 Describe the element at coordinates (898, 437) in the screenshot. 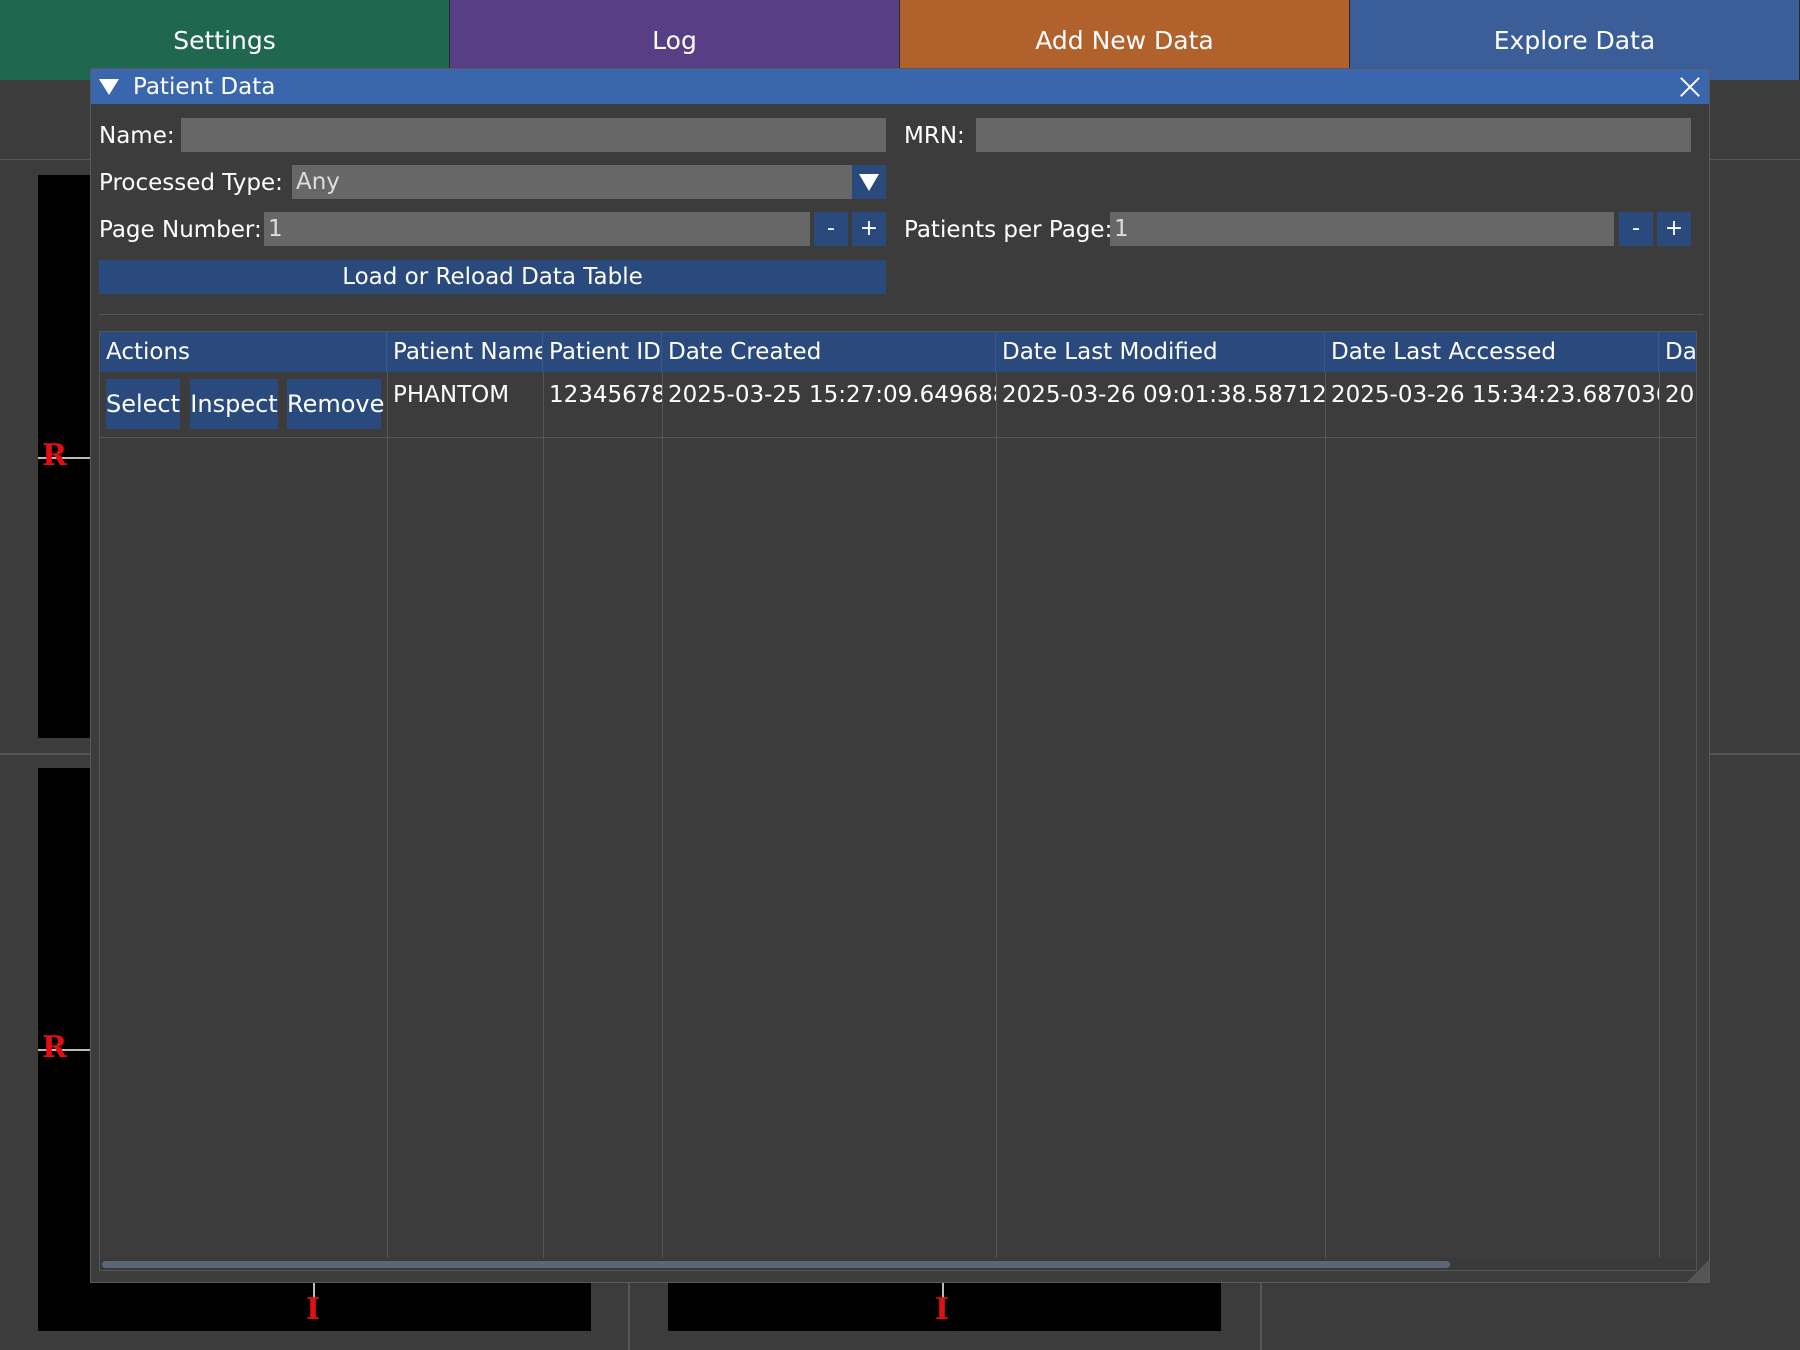

I see `row-divider` at that location.